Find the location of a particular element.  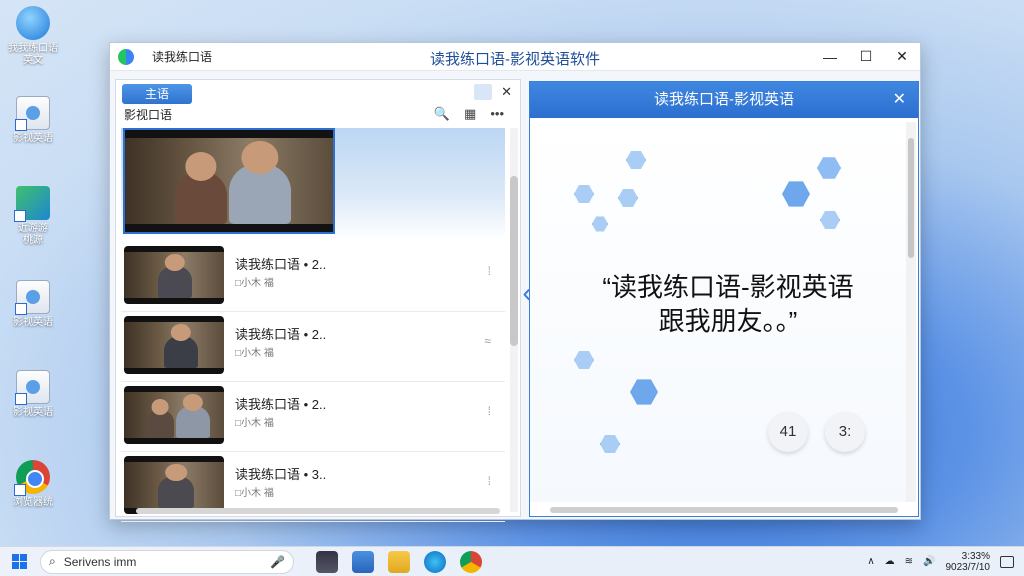

start-button is located at coordinates (19, 561).